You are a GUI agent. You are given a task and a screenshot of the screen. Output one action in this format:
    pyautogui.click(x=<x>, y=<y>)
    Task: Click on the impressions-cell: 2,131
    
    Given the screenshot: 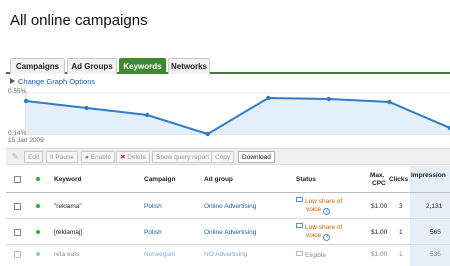 What is the action you would take?
    pyautogui.click(x=434, y=206)
    